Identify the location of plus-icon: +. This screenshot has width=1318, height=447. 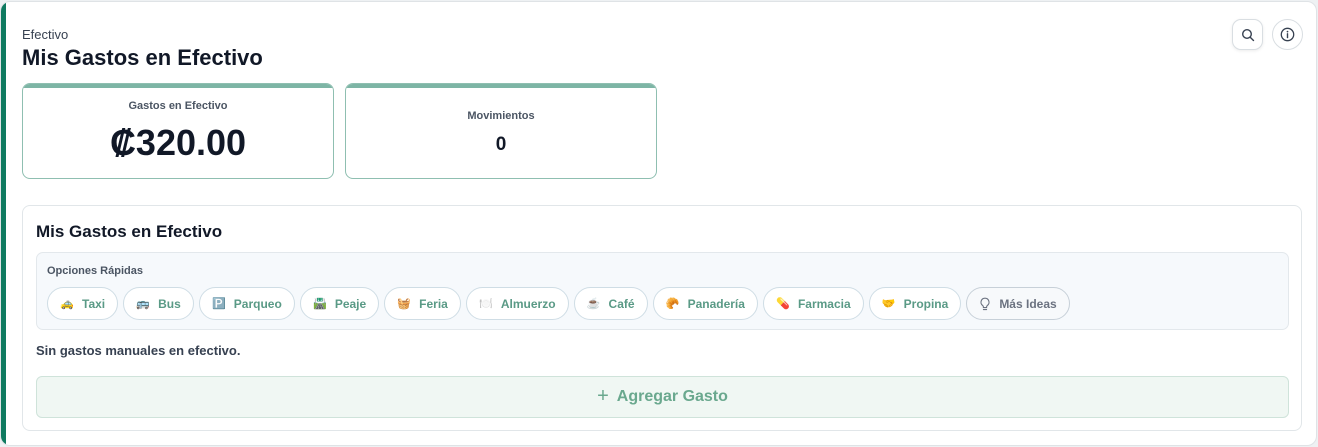
(603, 395).